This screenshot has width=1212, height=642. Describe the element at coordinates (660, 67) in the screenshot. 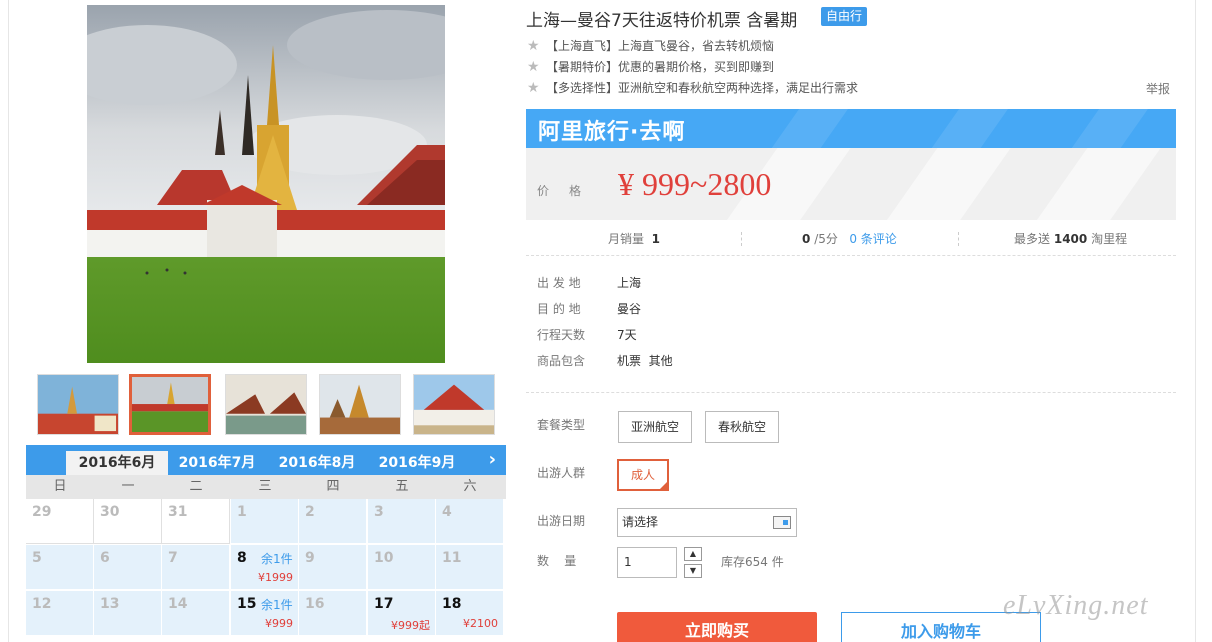

I see `feature-text: 【暑期特价】优惠的暑期价格，买到即赚到` at that location.